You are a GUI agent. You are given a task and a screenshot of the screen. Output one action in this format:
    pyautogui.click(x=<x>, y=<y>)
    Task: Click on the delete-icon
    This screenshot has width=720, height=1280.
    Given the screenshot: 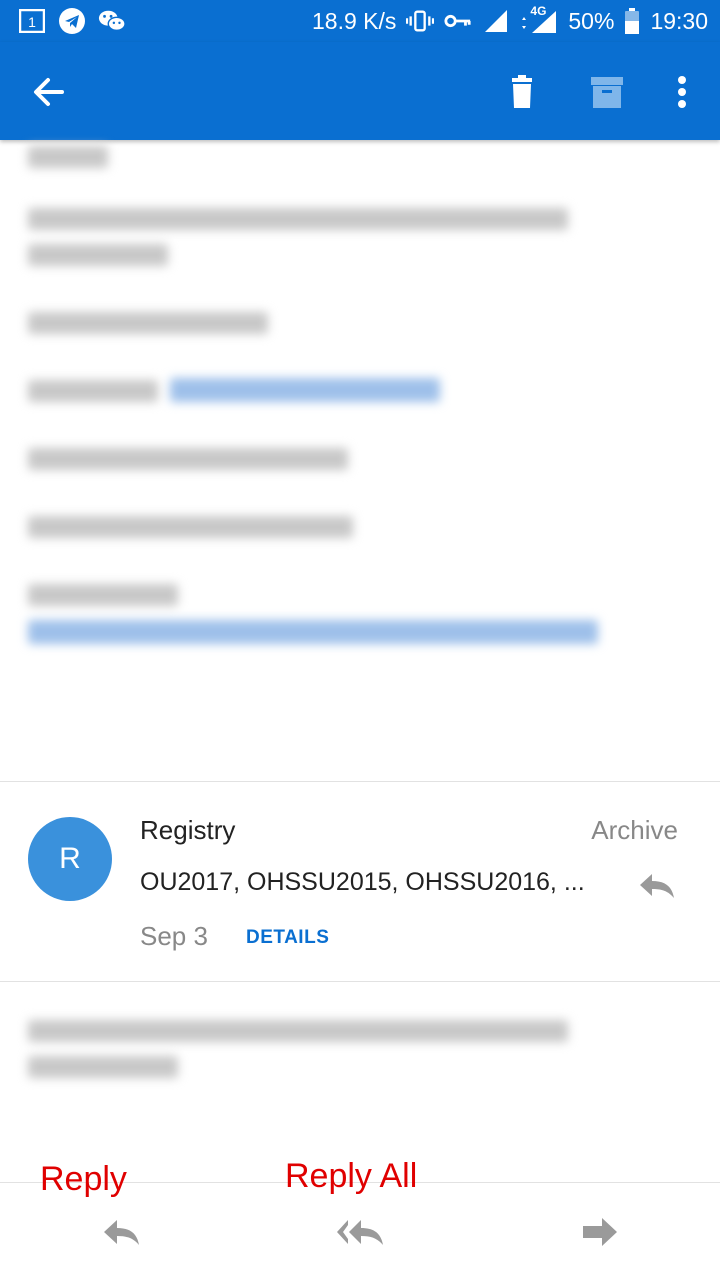 What is the action you would take?
    pyautogui.click(x=522, y=92)
    